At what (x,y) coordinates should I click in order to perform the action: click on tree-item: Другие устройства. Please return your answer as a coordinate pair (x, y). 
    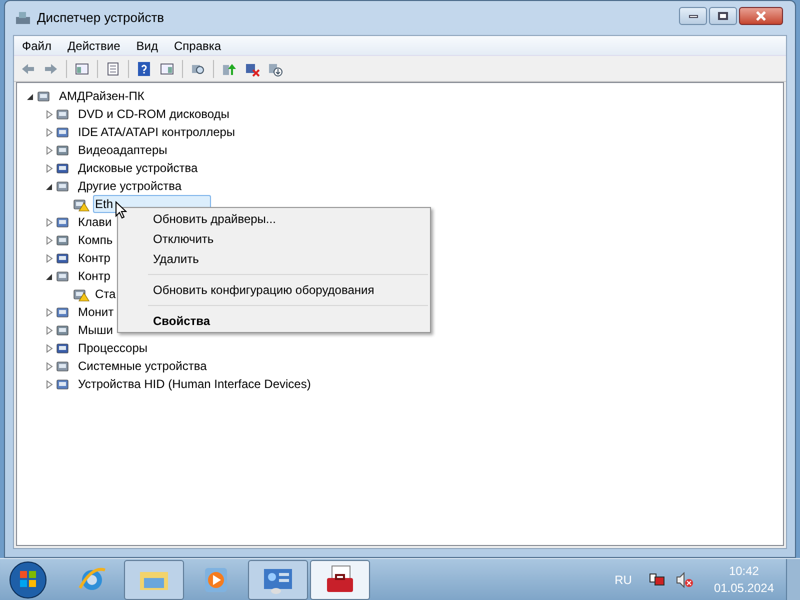
    Looking at the image, I should click on (130, 186).